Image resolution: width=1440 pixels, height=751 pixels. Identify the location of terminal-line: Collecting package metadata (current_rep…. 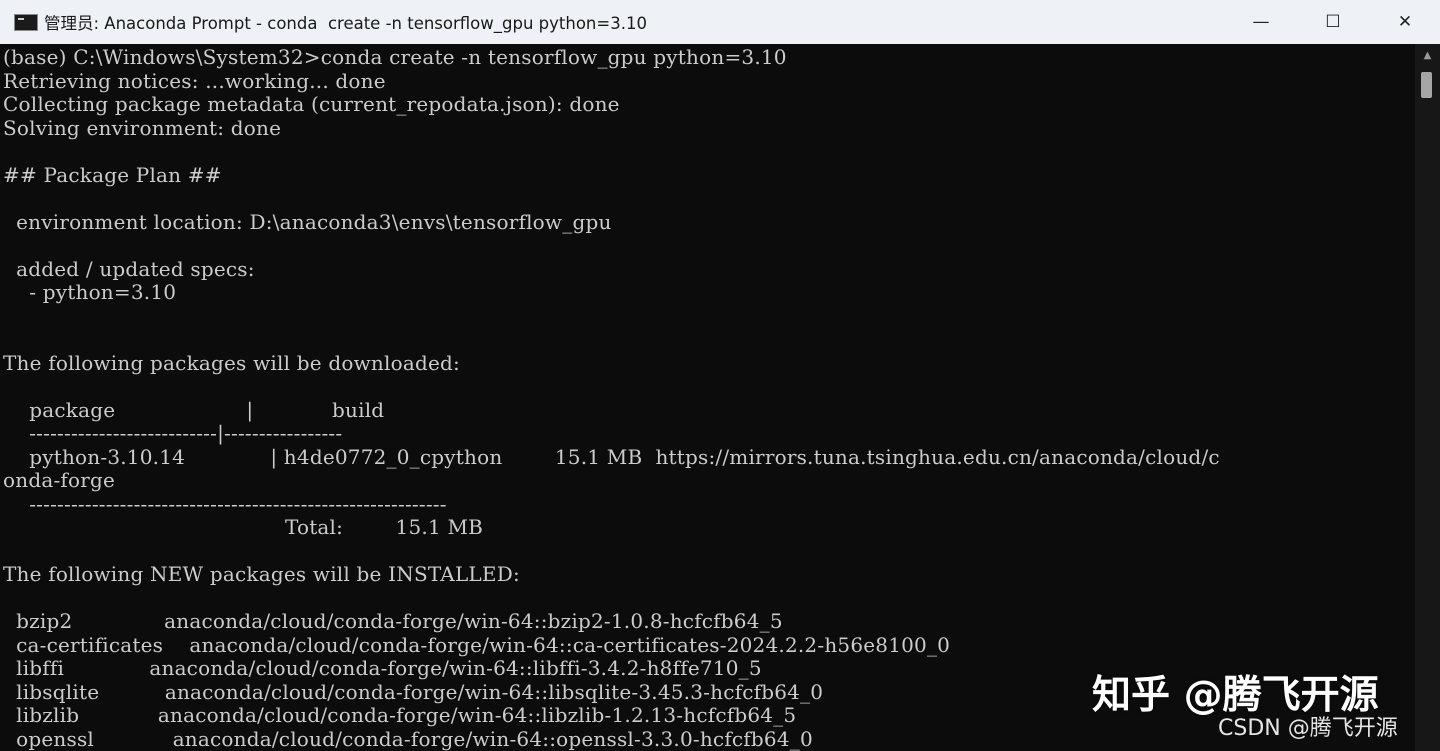
(311, 104).